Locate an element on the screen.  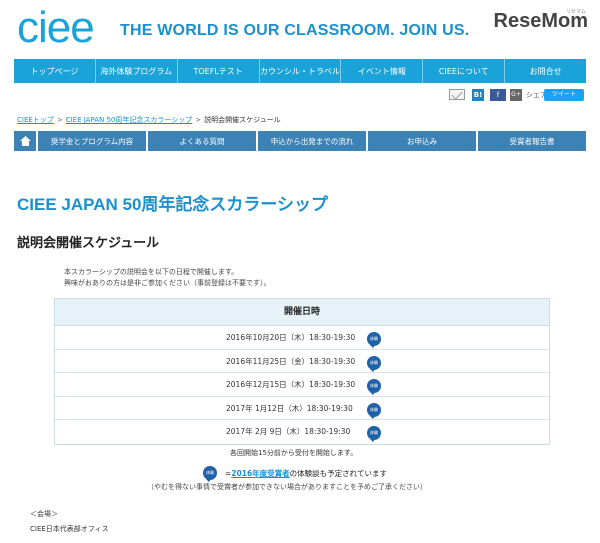
table-row: 2016年10月20日（木）18:30-19:30 体験 is located at coordinates (302, 338).